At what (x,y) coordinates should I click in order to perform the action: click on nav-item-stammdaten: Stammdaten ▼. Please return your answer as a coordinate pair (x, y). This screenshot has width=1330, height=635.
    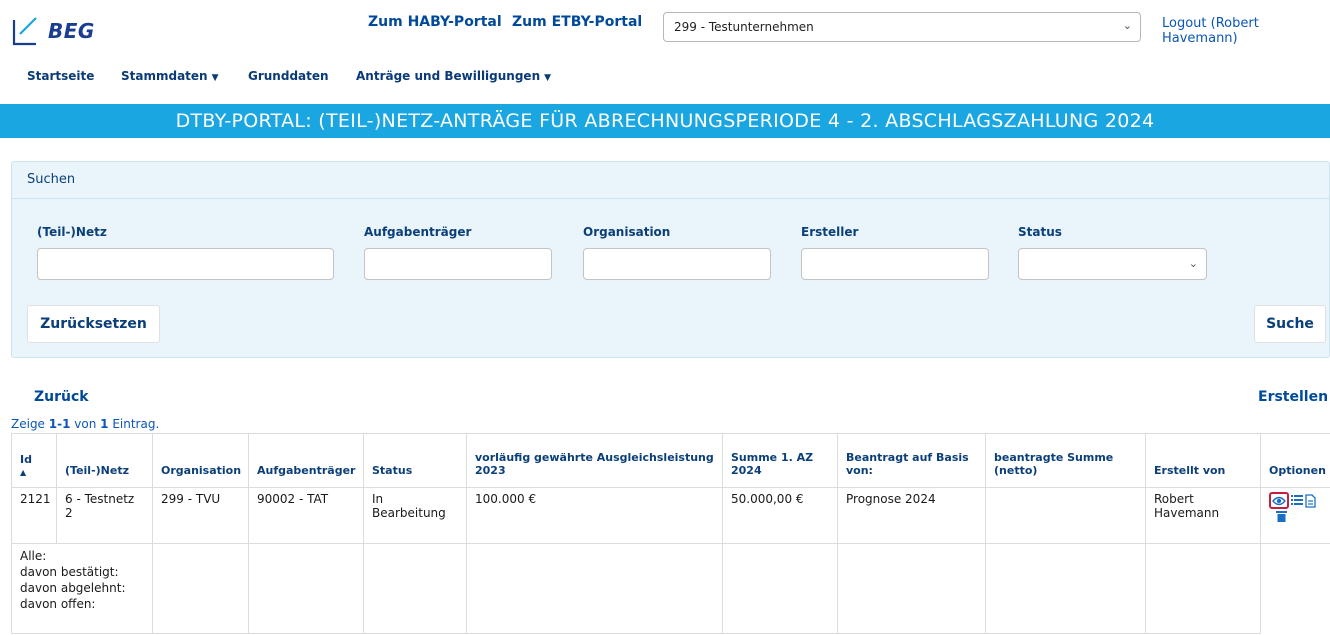
    Looking at the image, I should click on (170, 76).